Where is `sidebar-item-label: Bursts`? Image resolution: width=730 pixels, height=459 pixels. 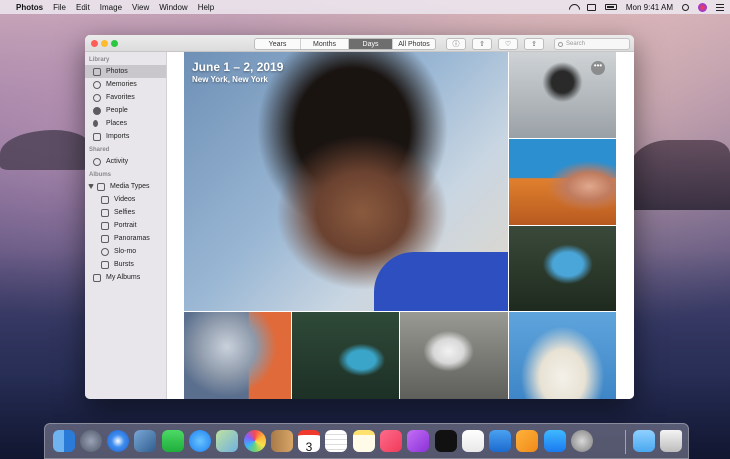
sidebar-item-label: Bursts is located at coordinates (124, 264).